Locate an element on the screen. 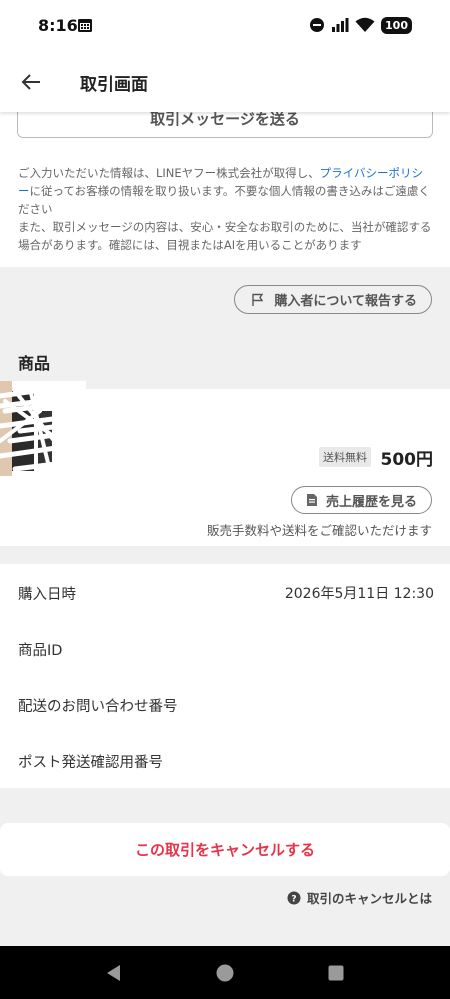 This screenshot has width=450, height=999. info-row-post-number: ポスト発送確認用番号 is located at coordinates (226, 761).